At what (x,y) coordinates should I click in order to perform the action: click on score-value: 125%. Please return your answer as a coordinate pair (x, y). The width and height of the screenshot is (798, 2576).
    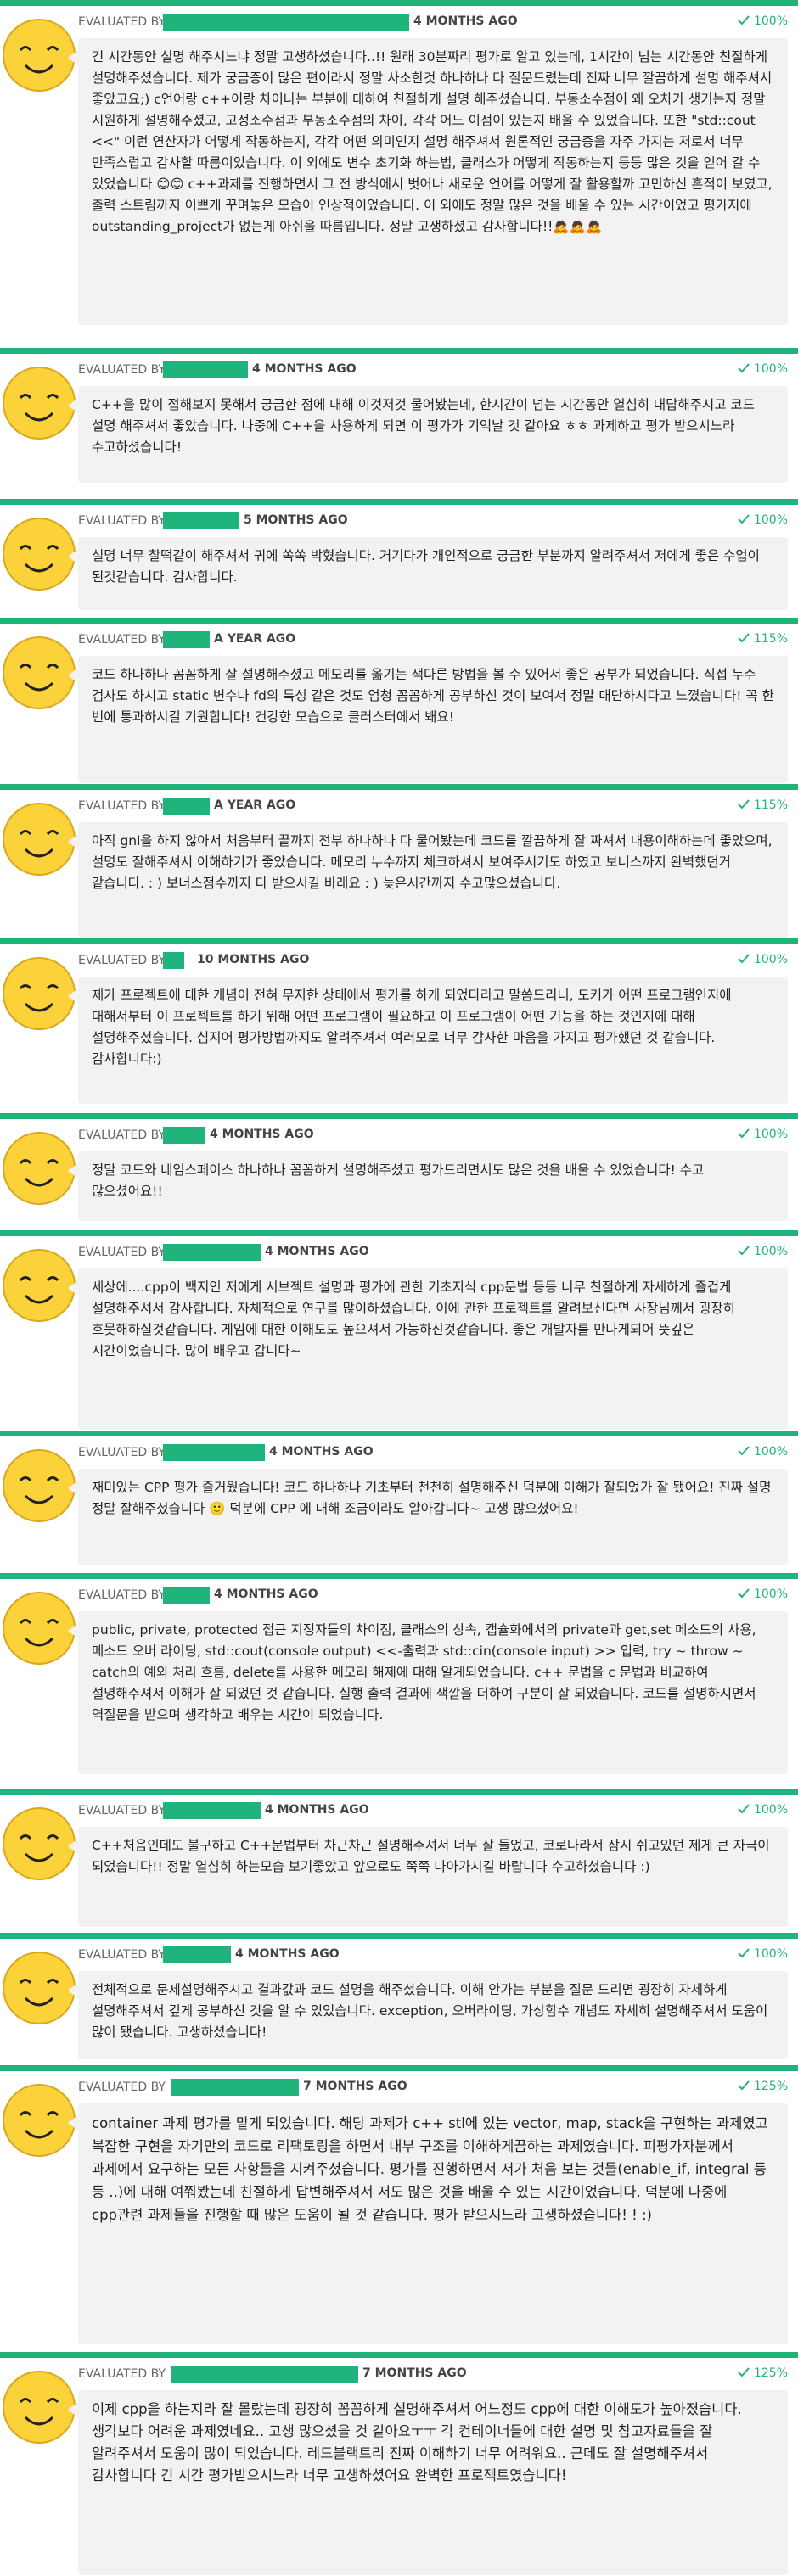
    Looking at the image, I should click on (770, 2086).